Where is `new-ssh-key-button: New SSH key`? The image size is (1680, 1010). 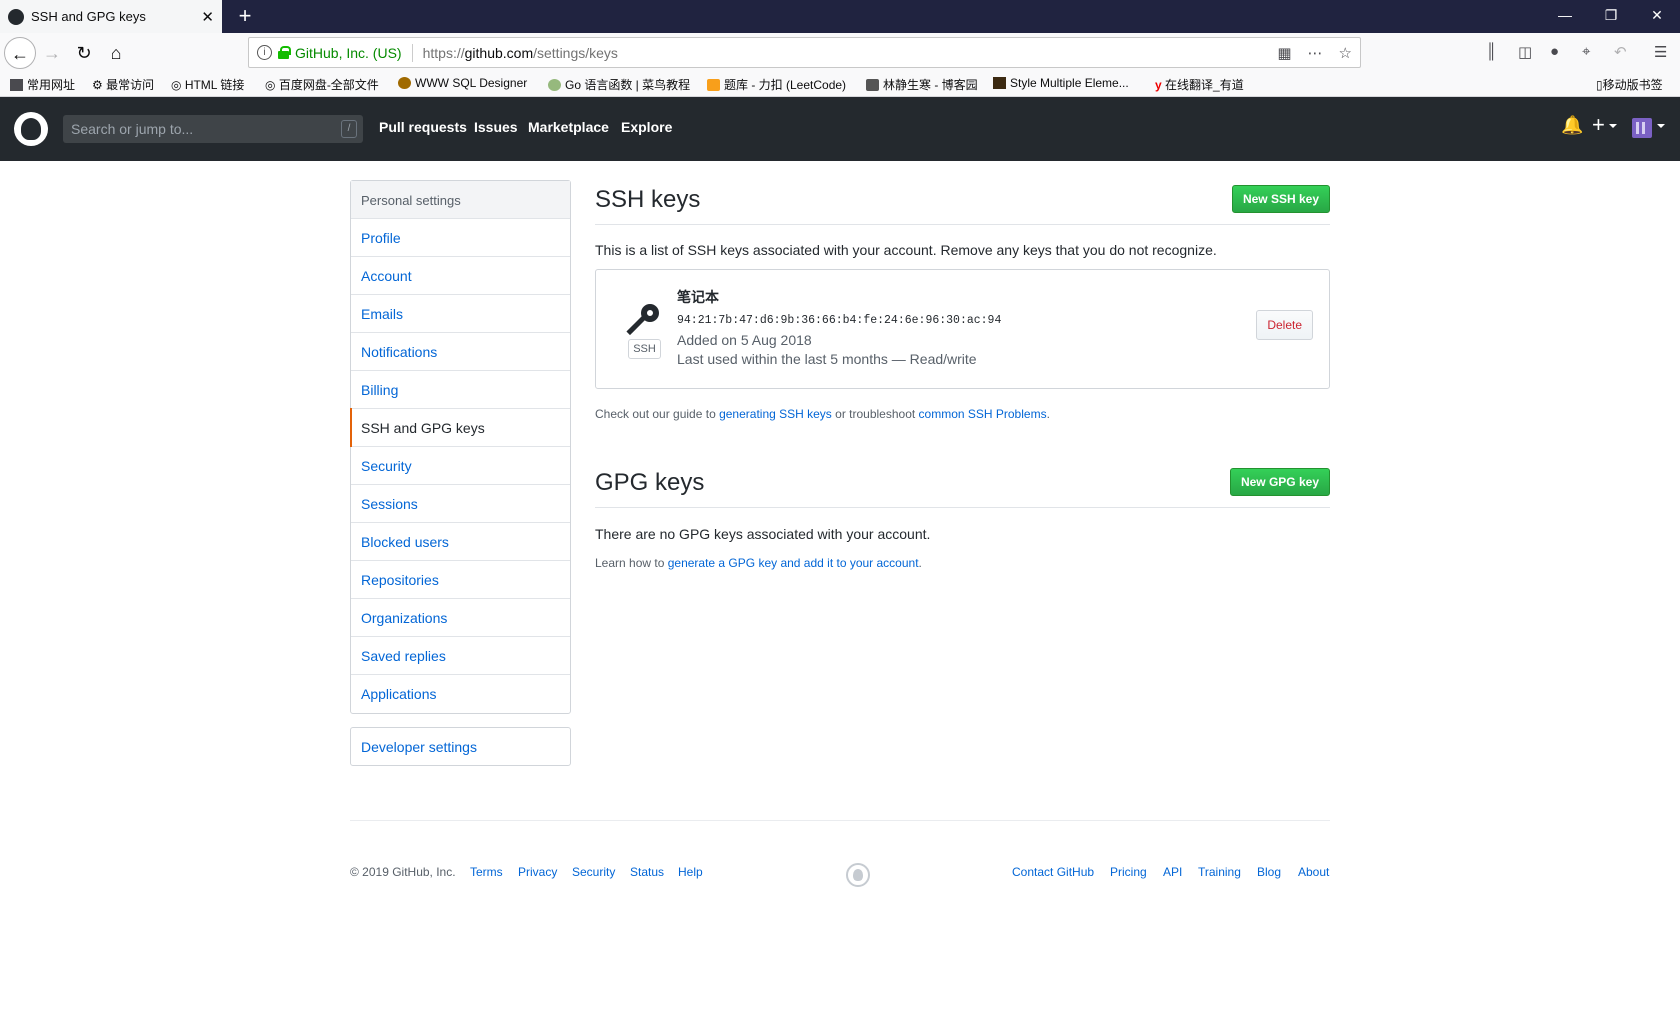
new-ssh-key-button: New SSH key is located at coordinates (1280, 199).